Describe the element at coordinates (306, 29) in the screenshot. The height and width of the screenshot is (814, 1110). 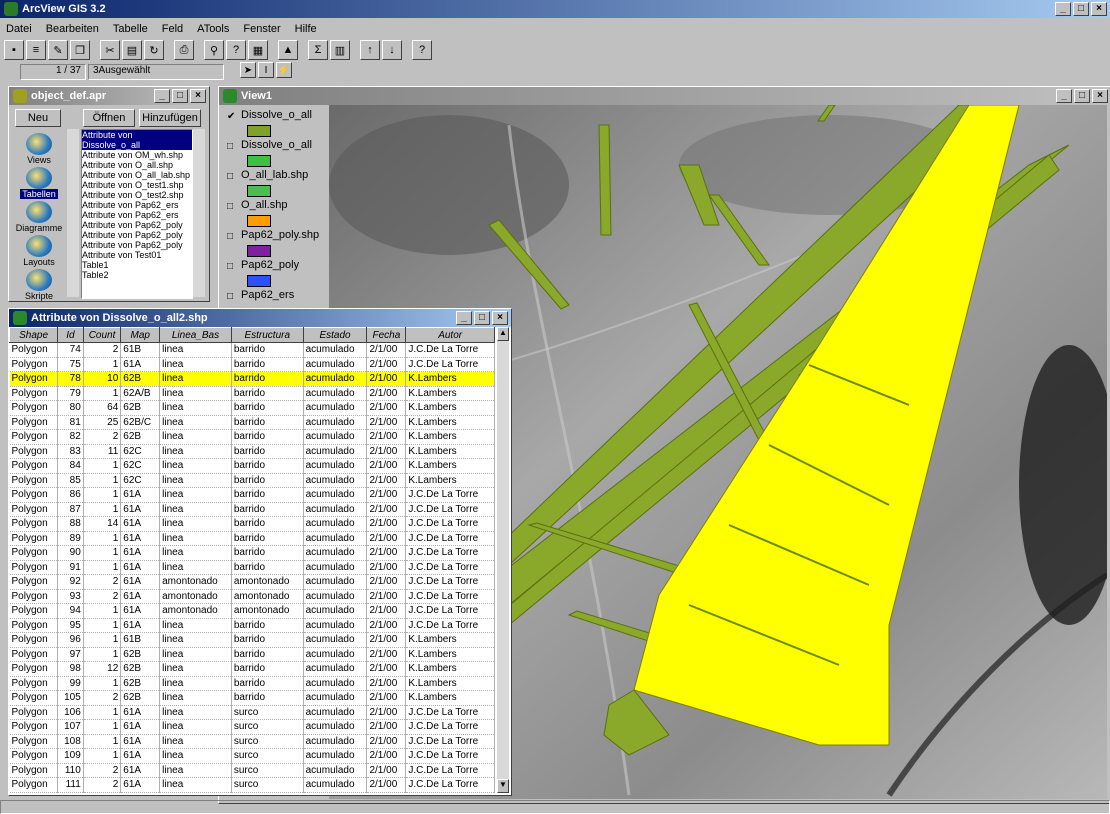
I see `menu-hilfe: Hilfe` at that location.